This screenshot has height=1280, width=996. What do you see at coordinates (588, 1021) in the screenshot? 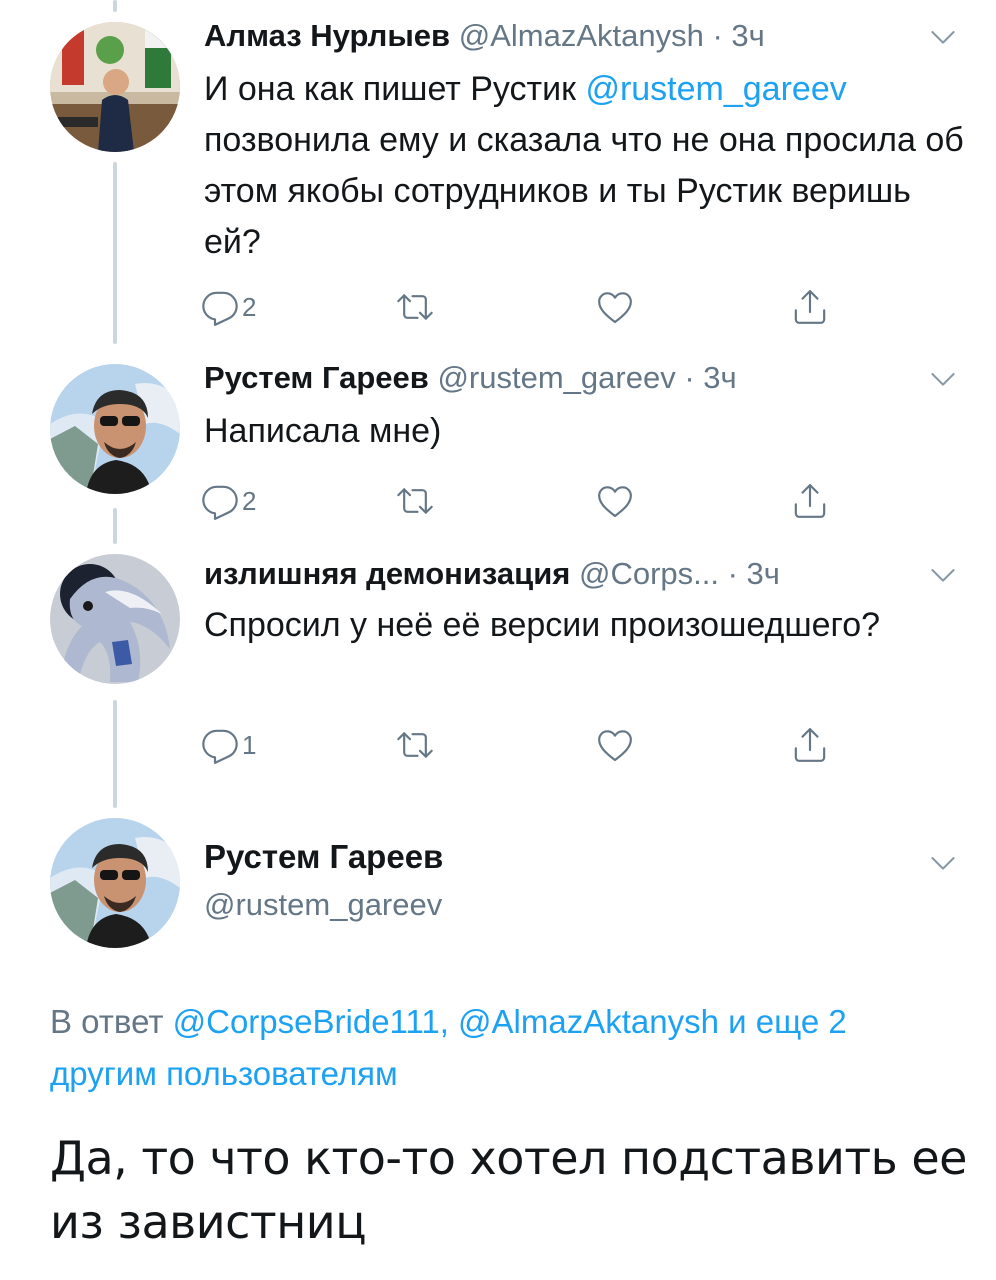
I see `mention-link: @AlmazAktanysh` at bounding box center [588, 1021].